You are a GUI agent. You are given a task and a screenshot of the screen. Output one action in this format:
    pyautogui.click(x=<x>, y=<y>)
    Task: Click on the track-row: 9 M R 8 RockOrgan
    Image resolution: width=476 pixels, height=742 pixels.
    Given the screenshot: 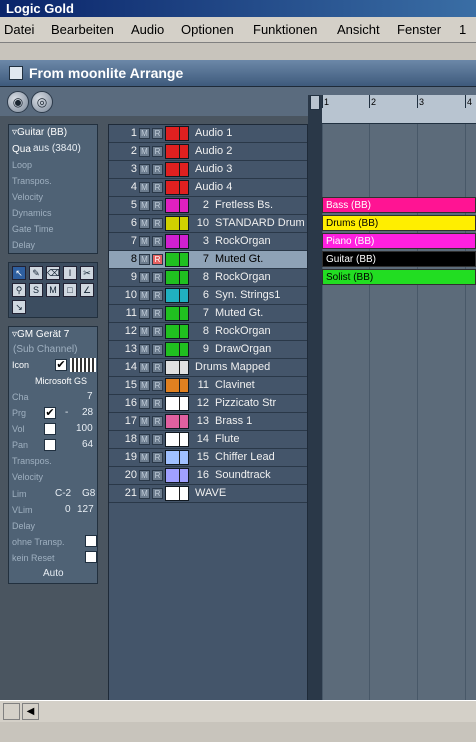 What is the action you would take?
    pyautogui.click(x=208, y=278)
    